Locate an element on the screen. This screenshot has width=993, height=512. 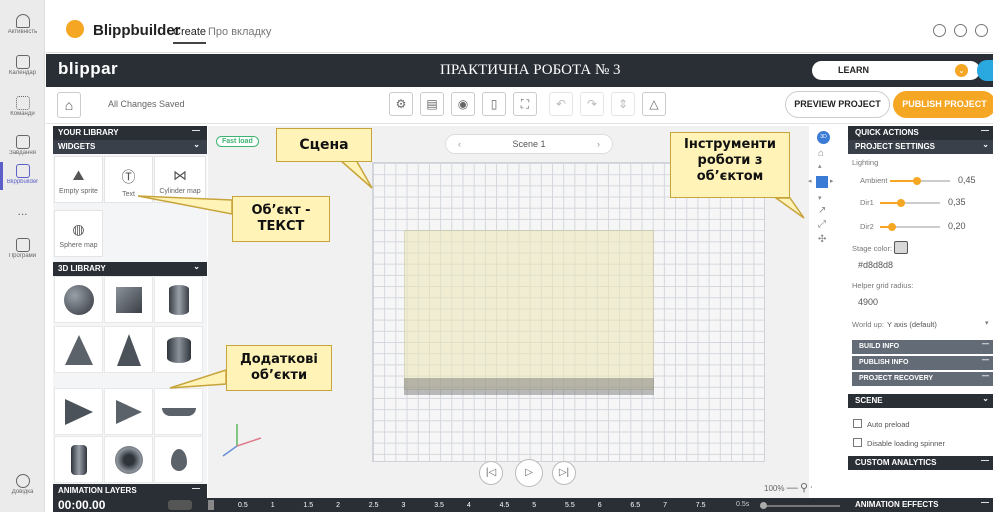
auto-preload-checkbox is located at coordinates (857, 423).